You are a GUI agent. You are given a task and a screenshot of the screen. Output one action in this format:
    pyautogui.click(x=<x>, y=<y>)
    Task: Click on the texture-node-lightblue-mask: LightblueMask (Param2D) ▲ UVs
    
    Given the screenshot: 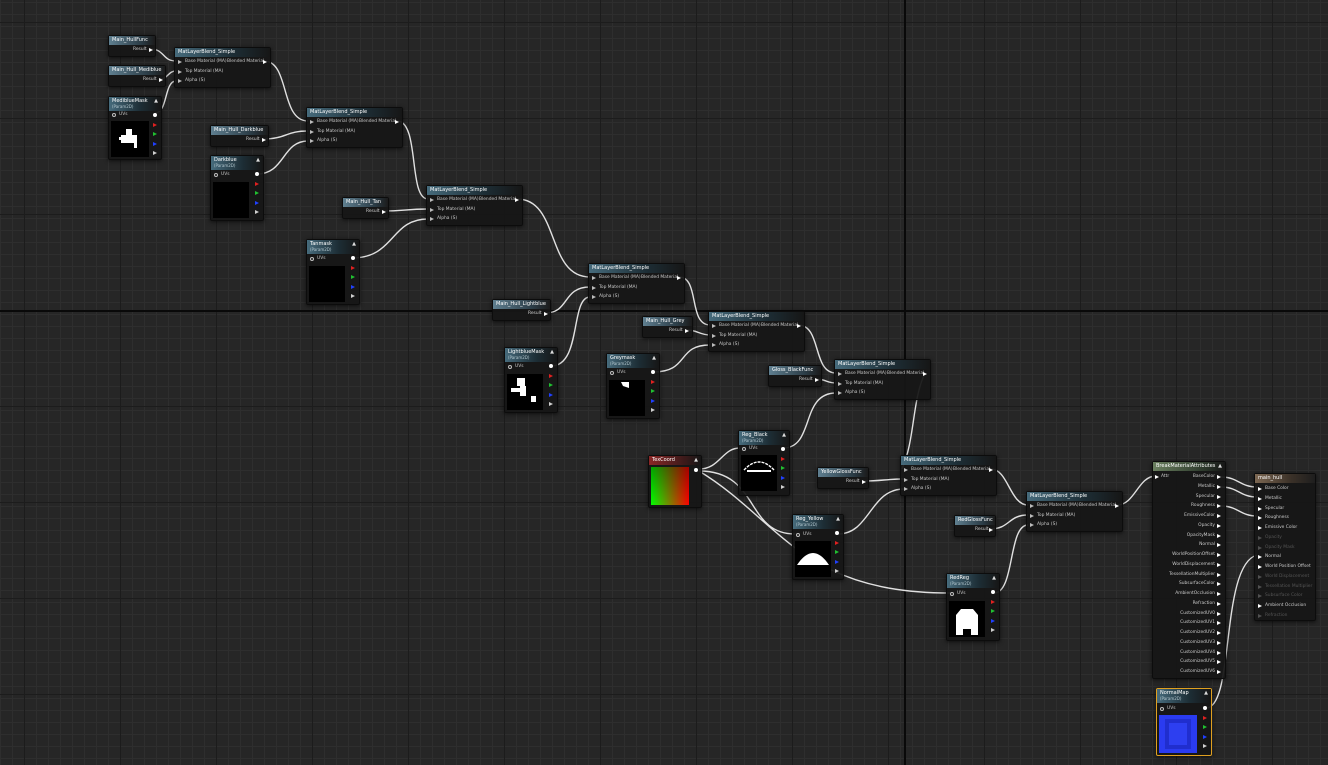 What is the action you would take?
    pyautogui.click(x=531, y=380)
    